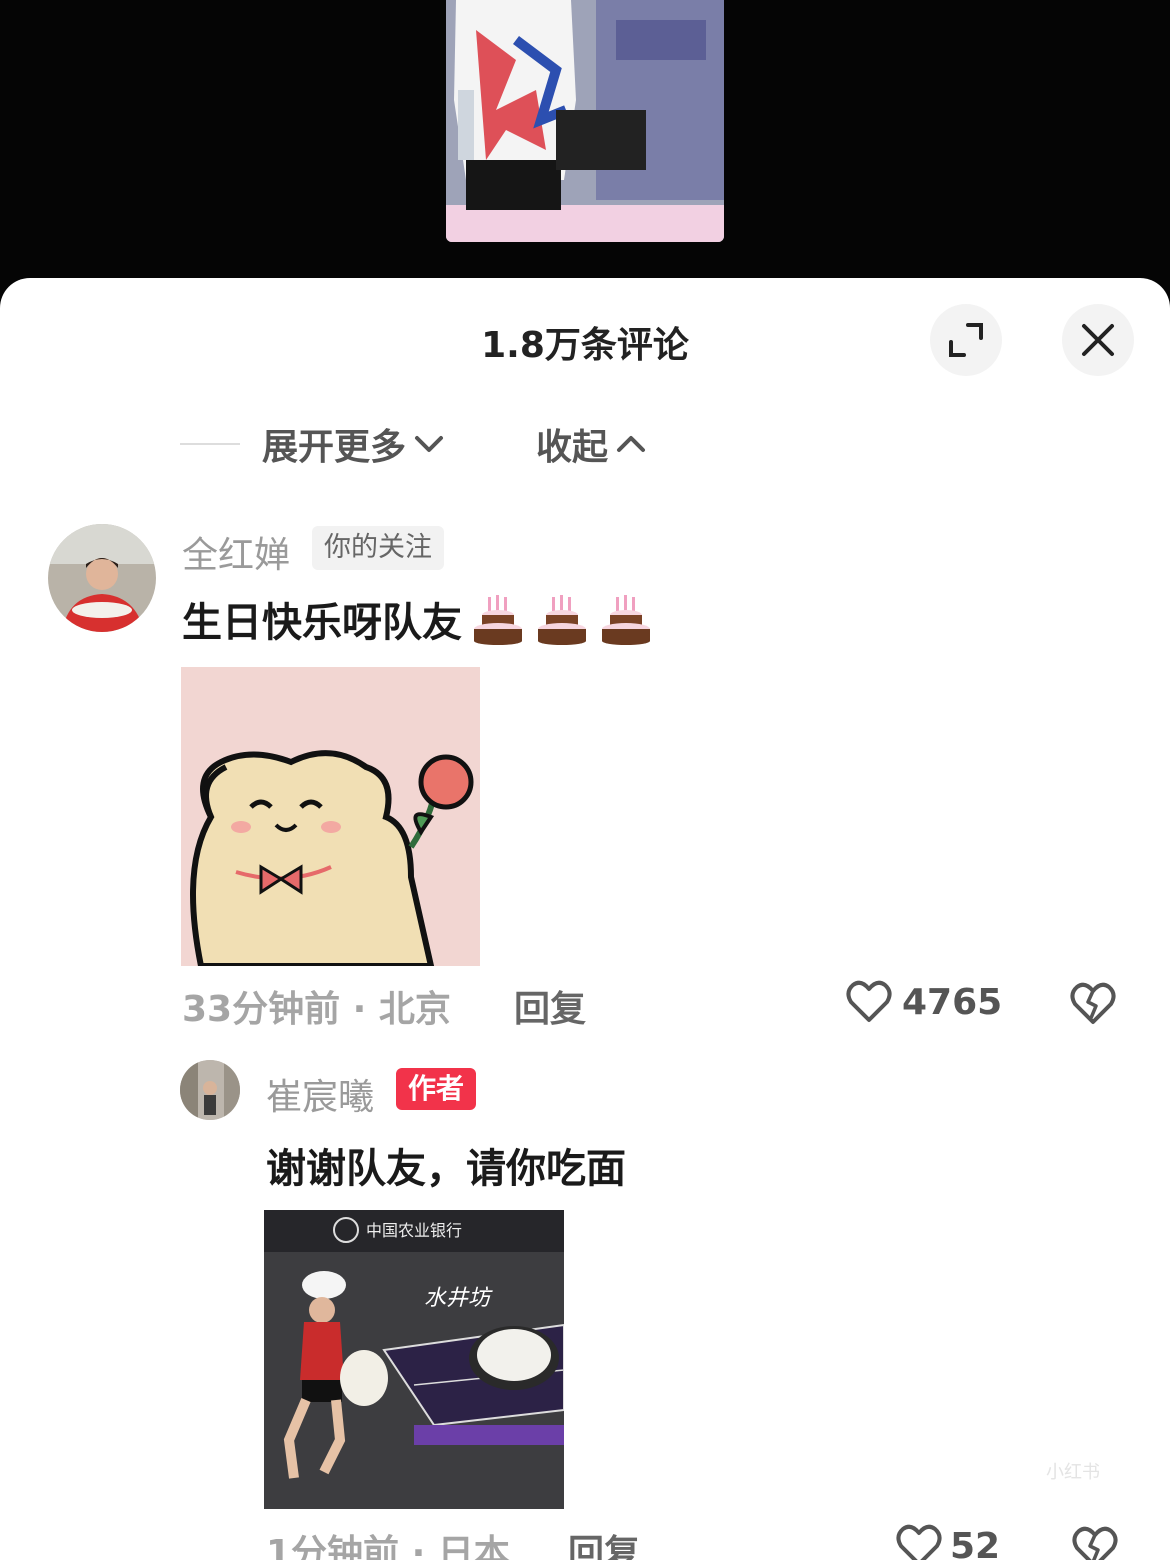  Describe the element at coordinates (414, 1230) in the screenshot. I see `sticker-banner-text: 中国农业银行` at that location.